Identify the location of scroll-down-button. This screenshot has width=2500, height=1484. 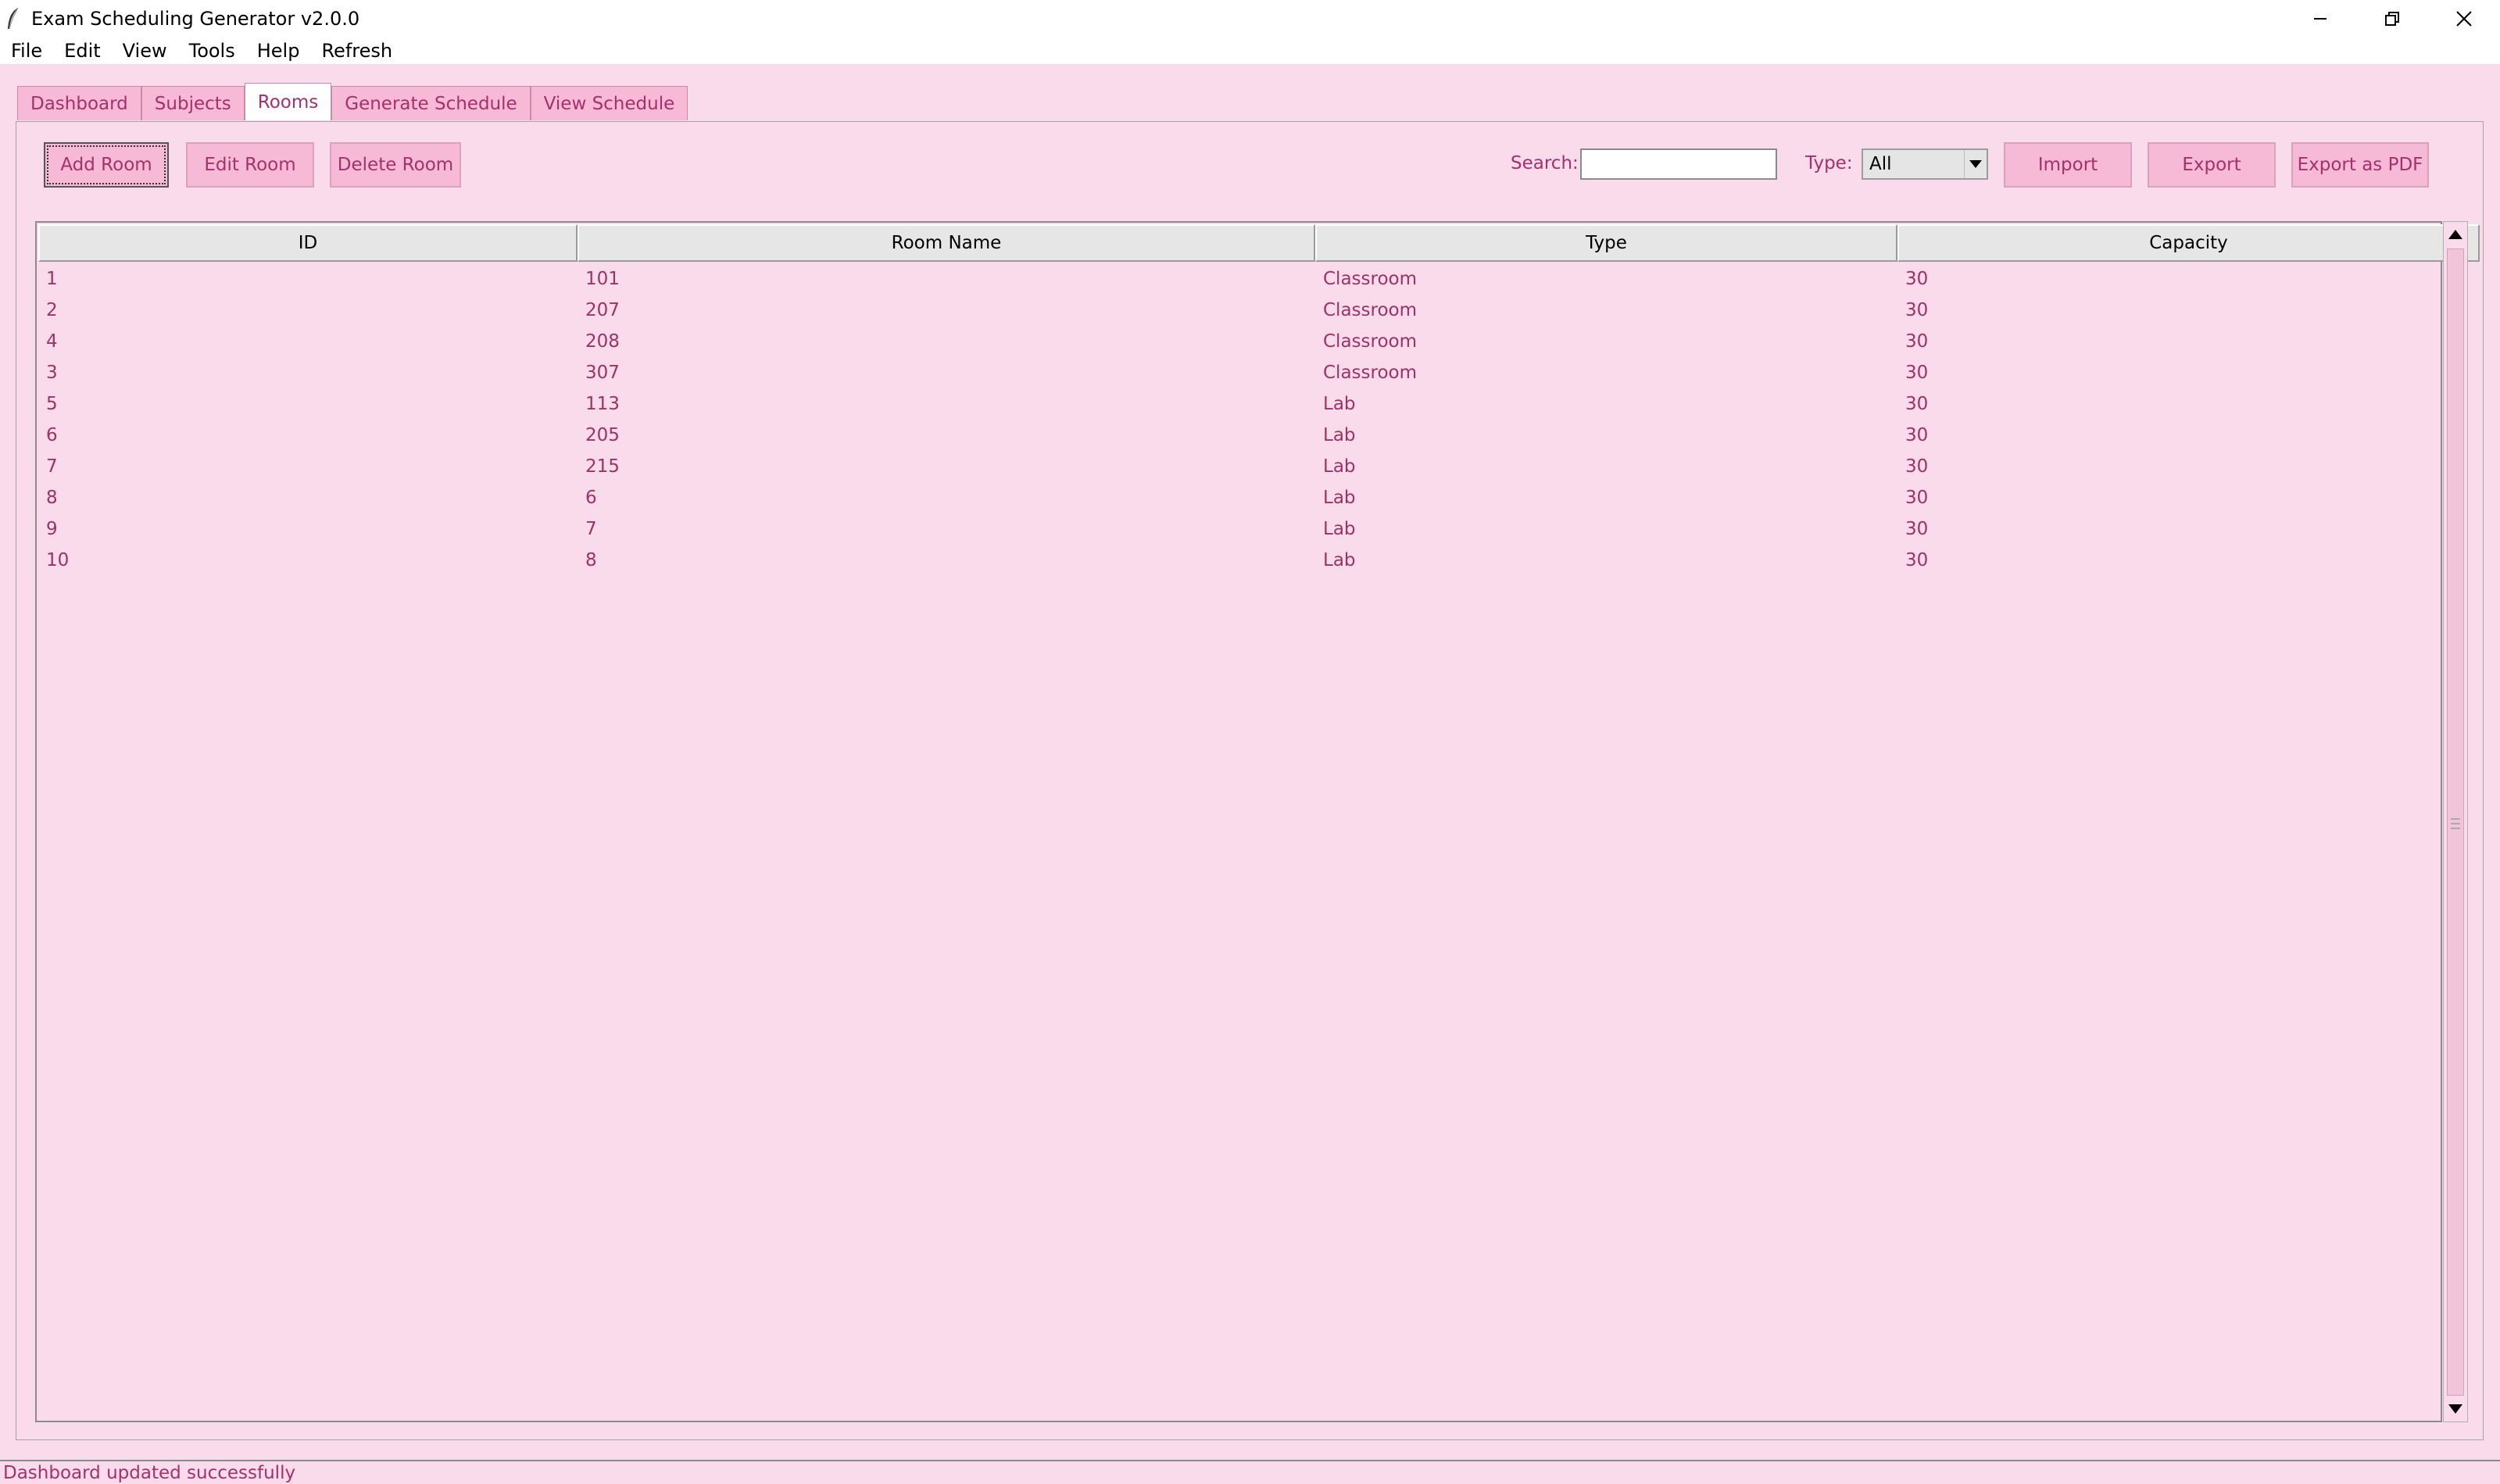
(2455, 1408).